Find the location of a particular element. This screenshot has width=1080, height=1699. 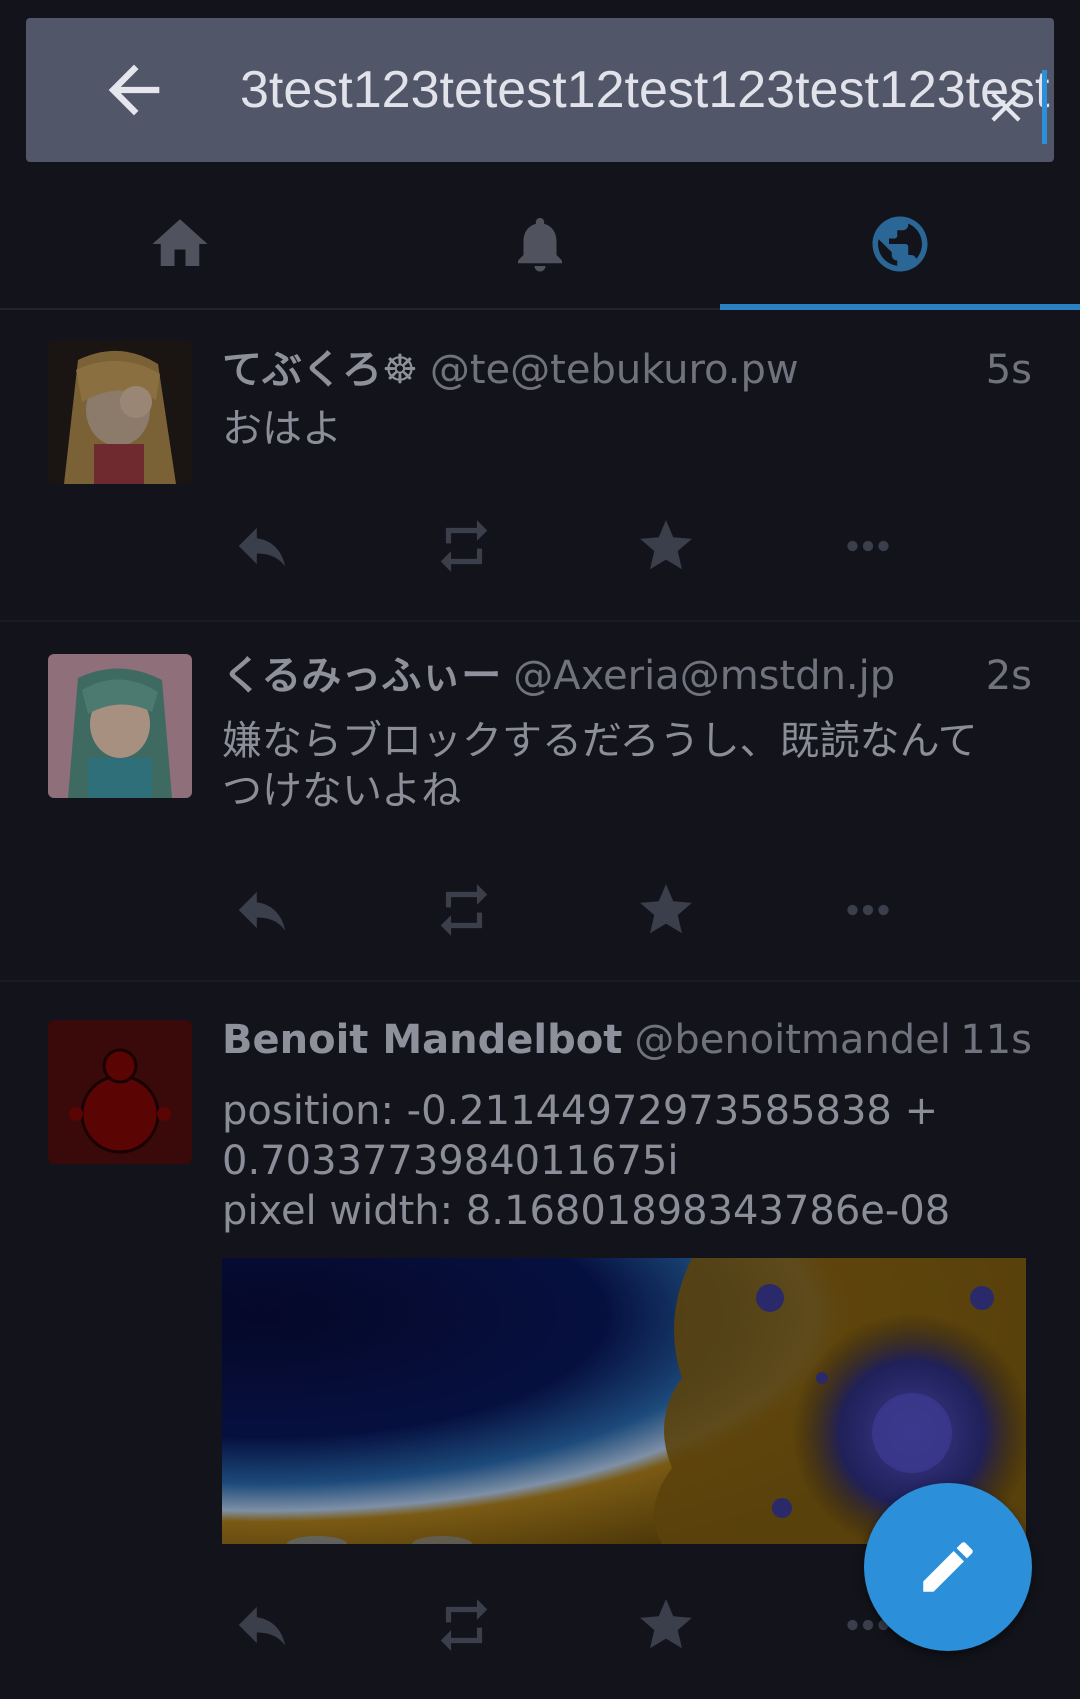

account-handle: @Axeria@mstdn.jp is located at coordinates (704, 676).